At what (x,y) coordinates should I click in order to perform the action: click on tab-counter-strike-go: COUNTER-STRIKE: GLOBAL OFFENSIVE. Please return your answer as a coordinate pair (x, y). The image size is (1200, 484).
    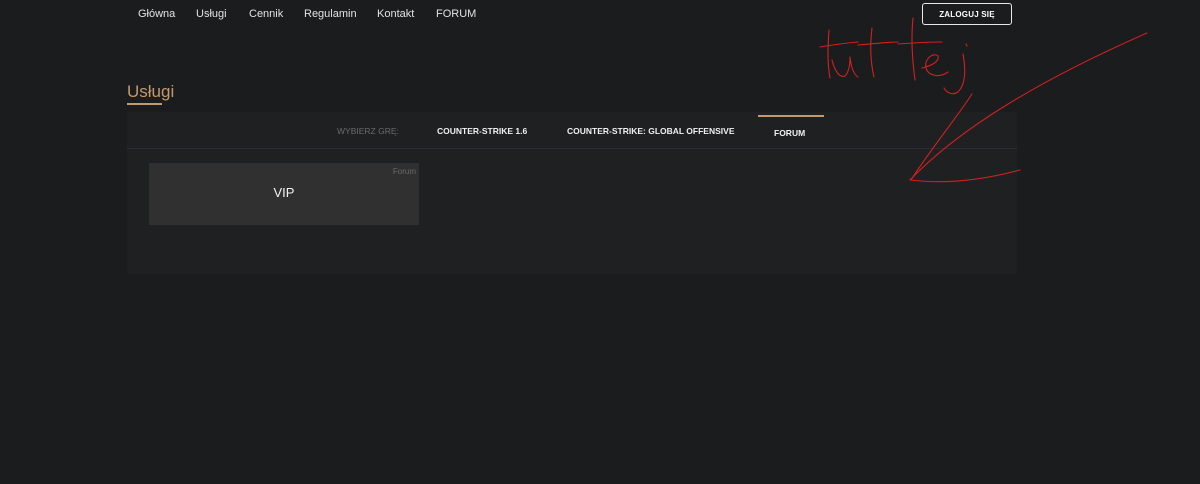
    Looking at the image, I should click on (651, 131).